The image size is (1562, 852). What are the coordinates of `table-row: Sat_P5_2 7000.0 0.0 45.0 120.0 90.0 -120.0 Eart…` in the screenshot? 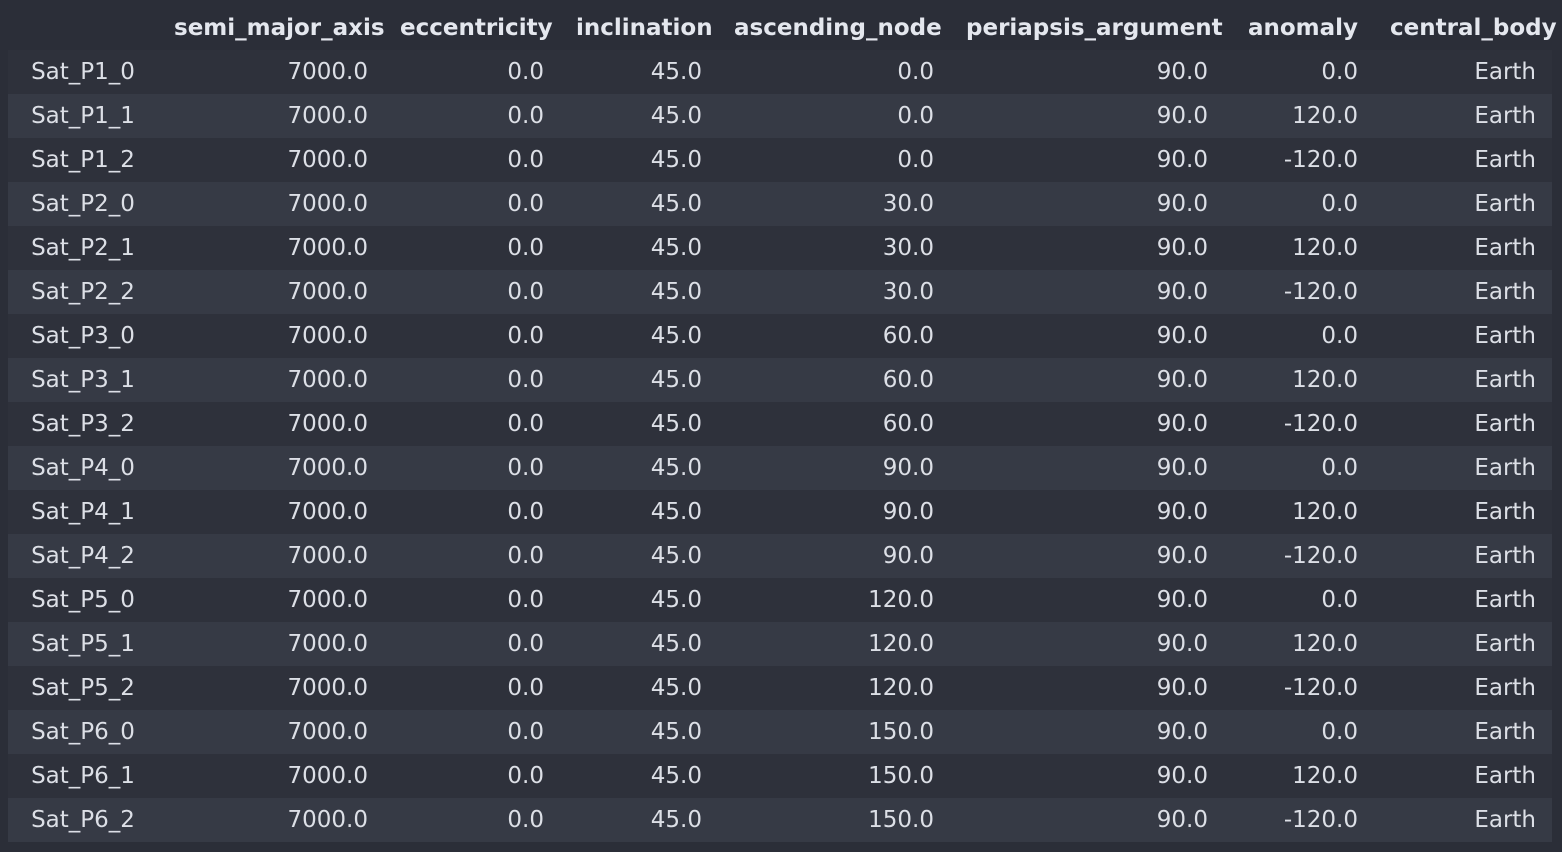 It's located at (780, 688).